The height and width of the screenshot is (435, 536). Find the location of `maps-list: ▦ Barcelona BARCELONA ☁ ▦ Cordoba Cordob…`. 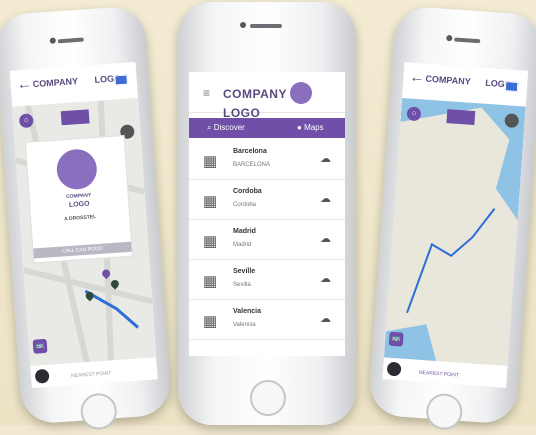

maps-list: ▦ Barcelona BARCELONA ☁ ▦ Cordoba Cordob… is located at coordinates (267, 240).